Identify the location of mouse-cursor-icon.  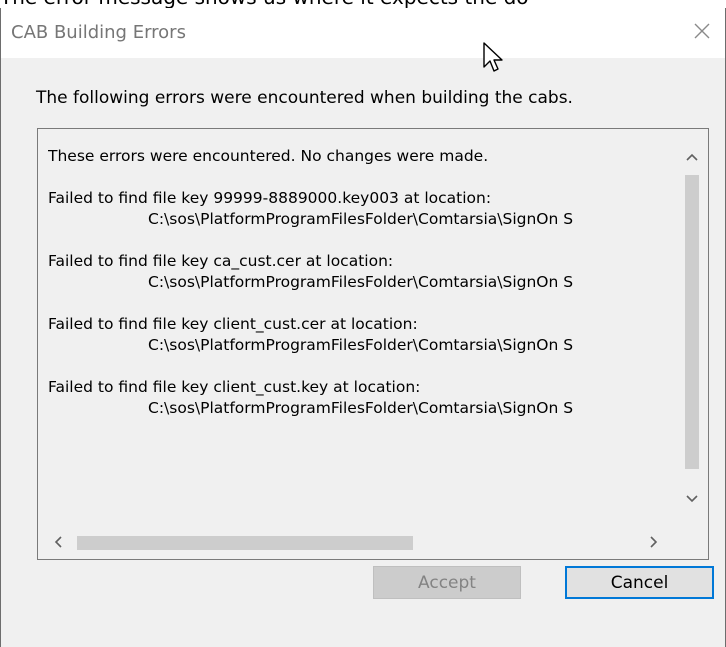
(494, 61).